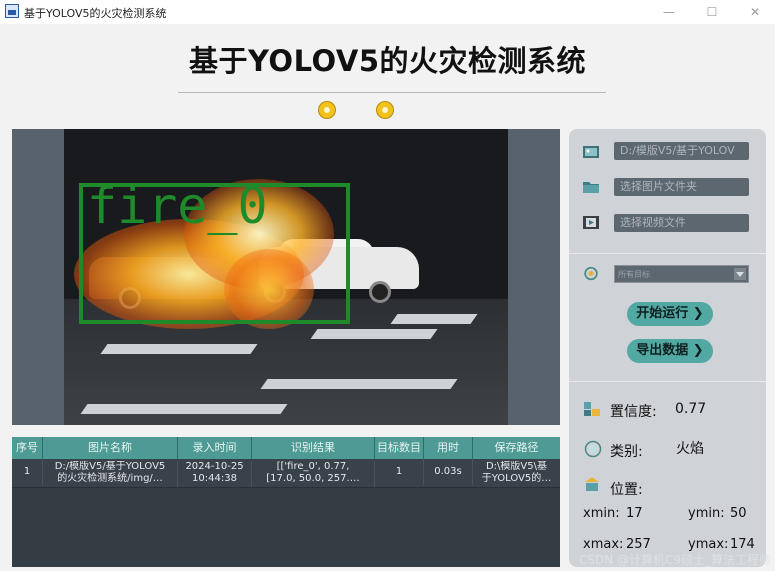 The image size is (775, 571). I want to click on image-folder-input: 选择图片文件夹, so click(681, 187).